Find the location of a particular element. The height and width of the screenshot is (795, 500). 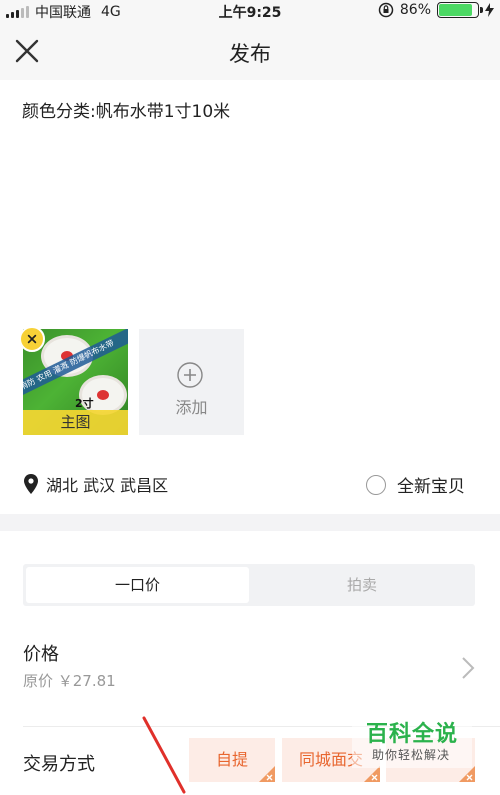

new-item-toggle: 全新宝贝 is located at coordinates (415, 484).